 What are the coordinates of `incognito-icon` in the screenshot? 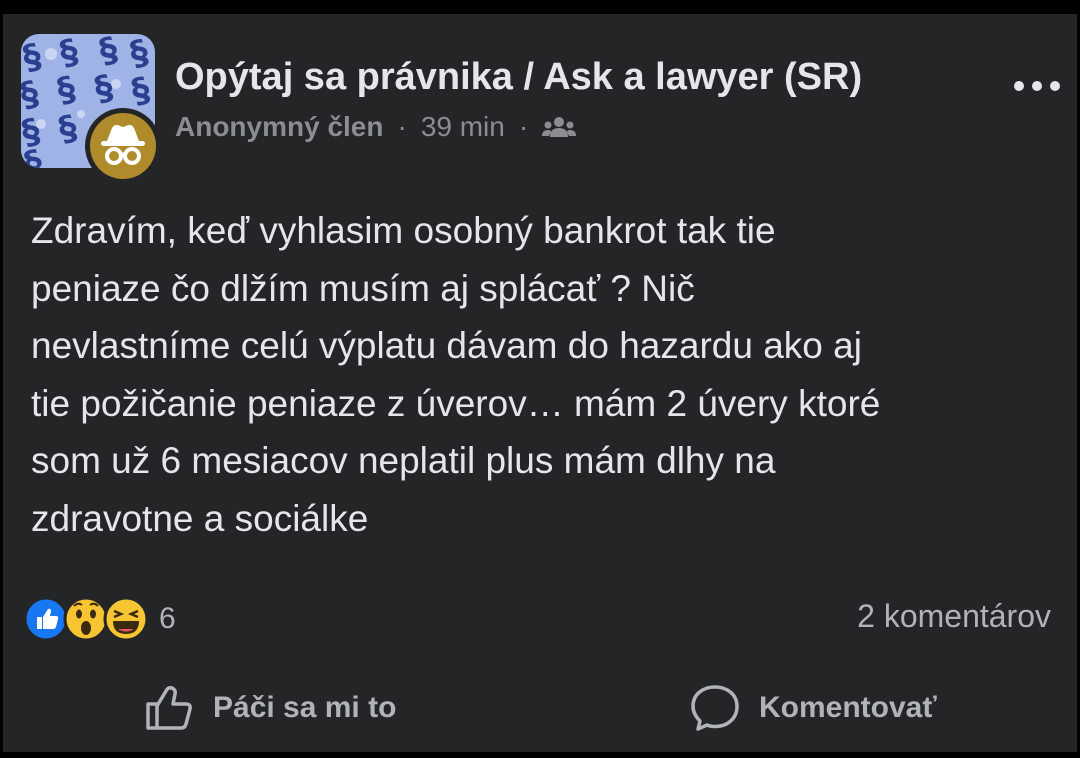 It's located at (123, 146).